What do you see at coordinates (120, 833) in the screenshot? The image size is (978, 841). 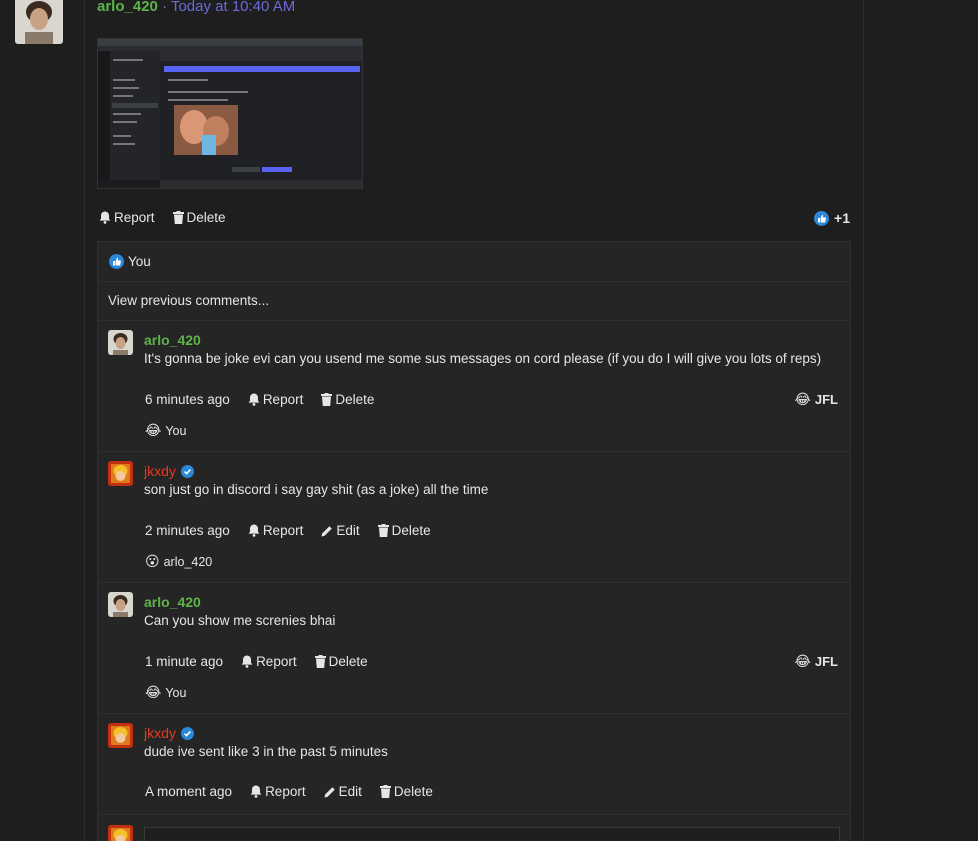 I see `current-user-avatar` at bounding box center [120, 833].